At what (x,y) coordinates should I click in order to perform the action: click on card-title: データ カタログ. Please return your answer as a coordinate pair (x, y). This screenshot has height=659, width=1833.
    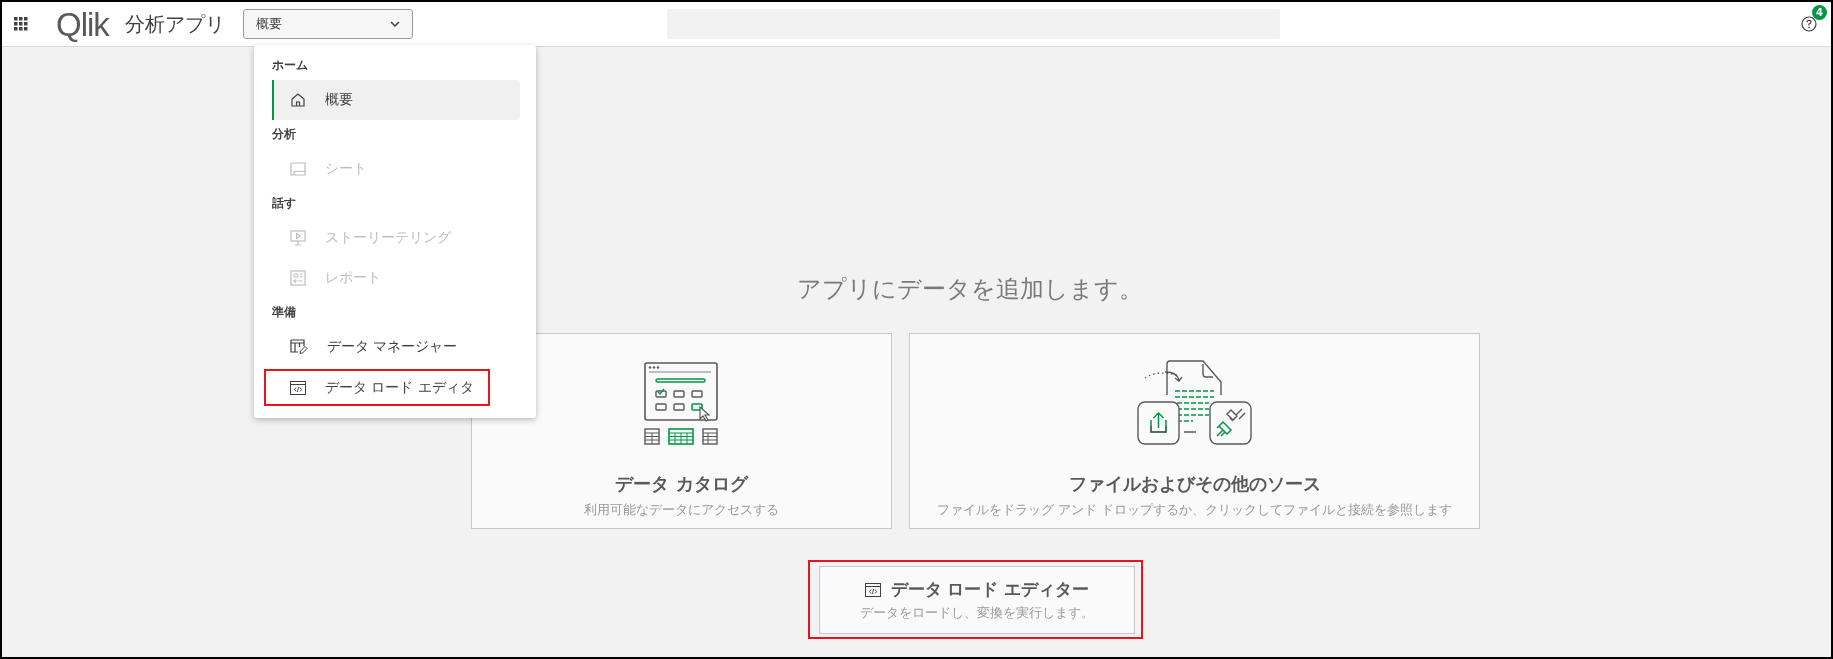
    Looking at the image, I should click on (681, 484).